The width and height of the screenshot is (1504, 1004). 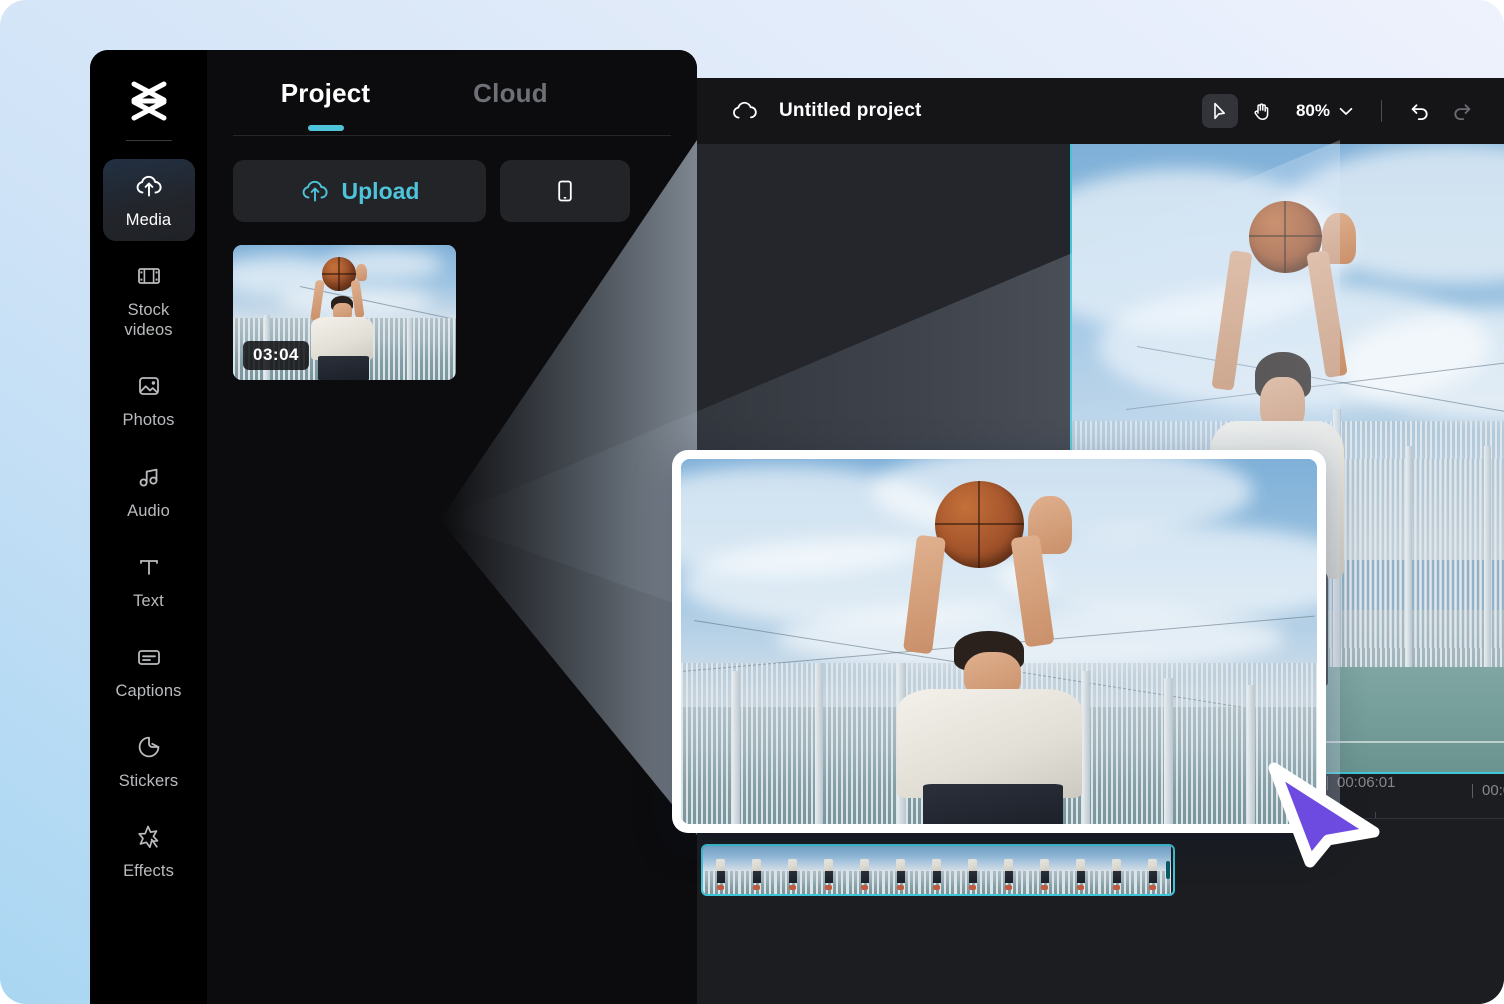 What do you see at coordinates (148, 420) in the screenshot?
I see `sidebar-item-label: Photos` at bounding box center [148, 420].